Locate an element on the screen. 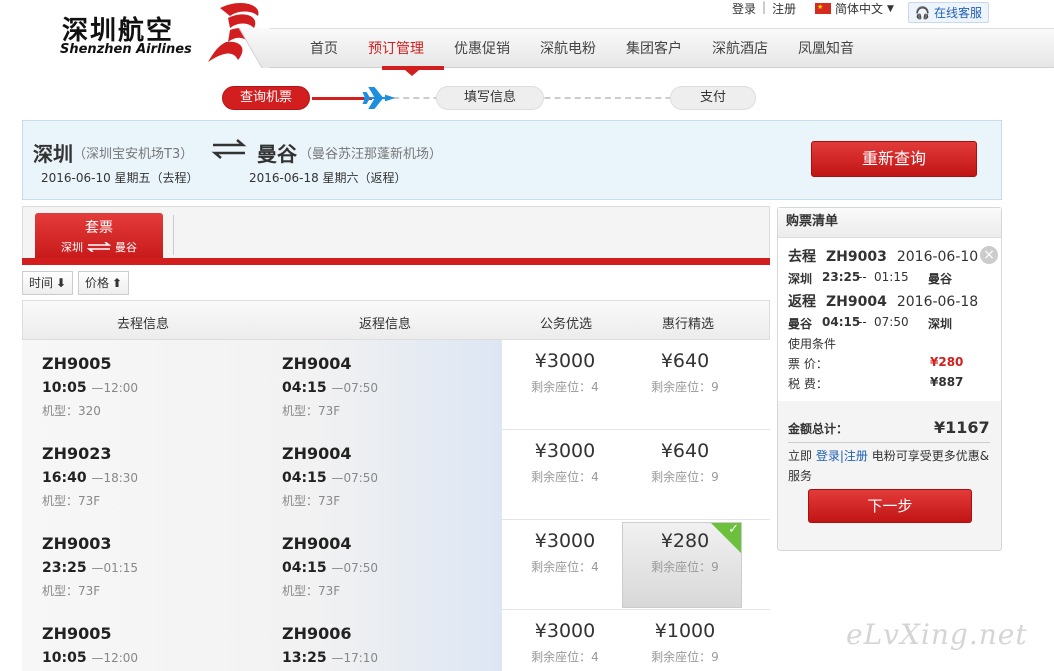 Image resolution: width=1054 pixels, height=671 pixels. login-register-link: 登录|注册 is located at coordinates (842, 456).